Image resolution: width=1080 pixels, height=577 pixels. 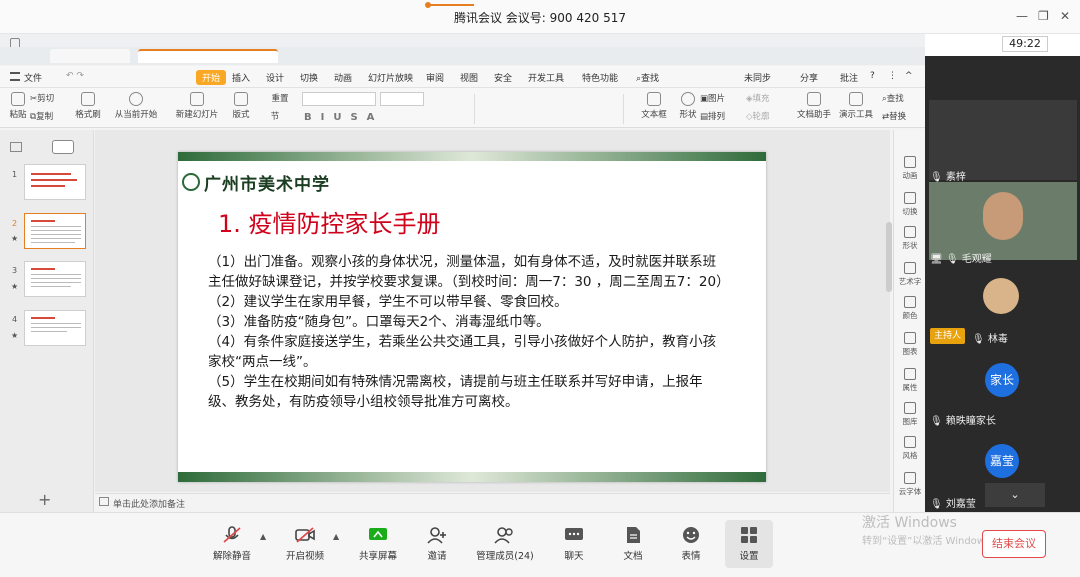 What do you see at coordinates (749, 544) in the screenshot?
I see `settings-button: 设置` at bounding box center [749, 544].